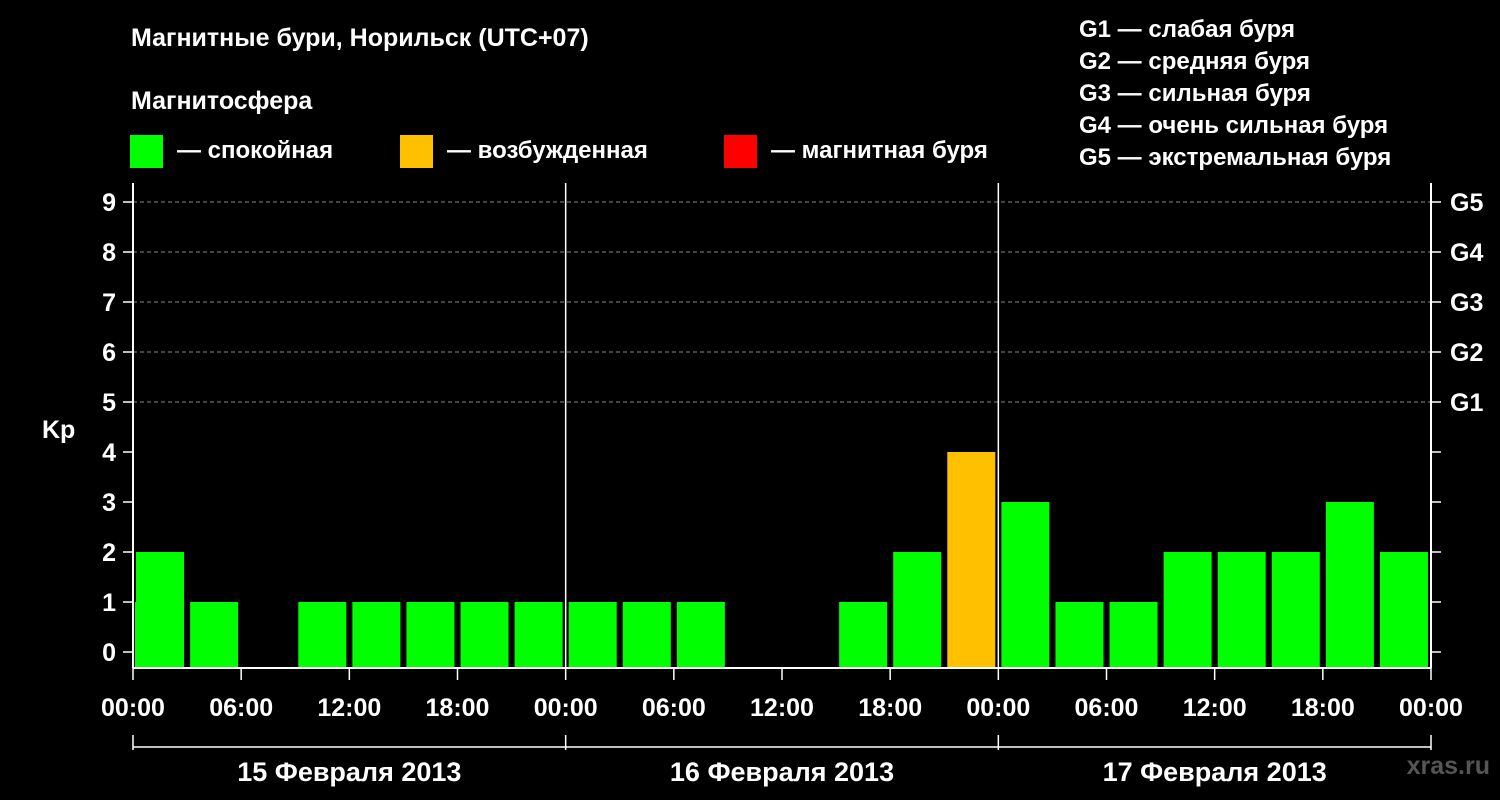 The width and height of the screenshot is (1500, 800). I want to click on g-label-G1: G1, so click(1466, 403).